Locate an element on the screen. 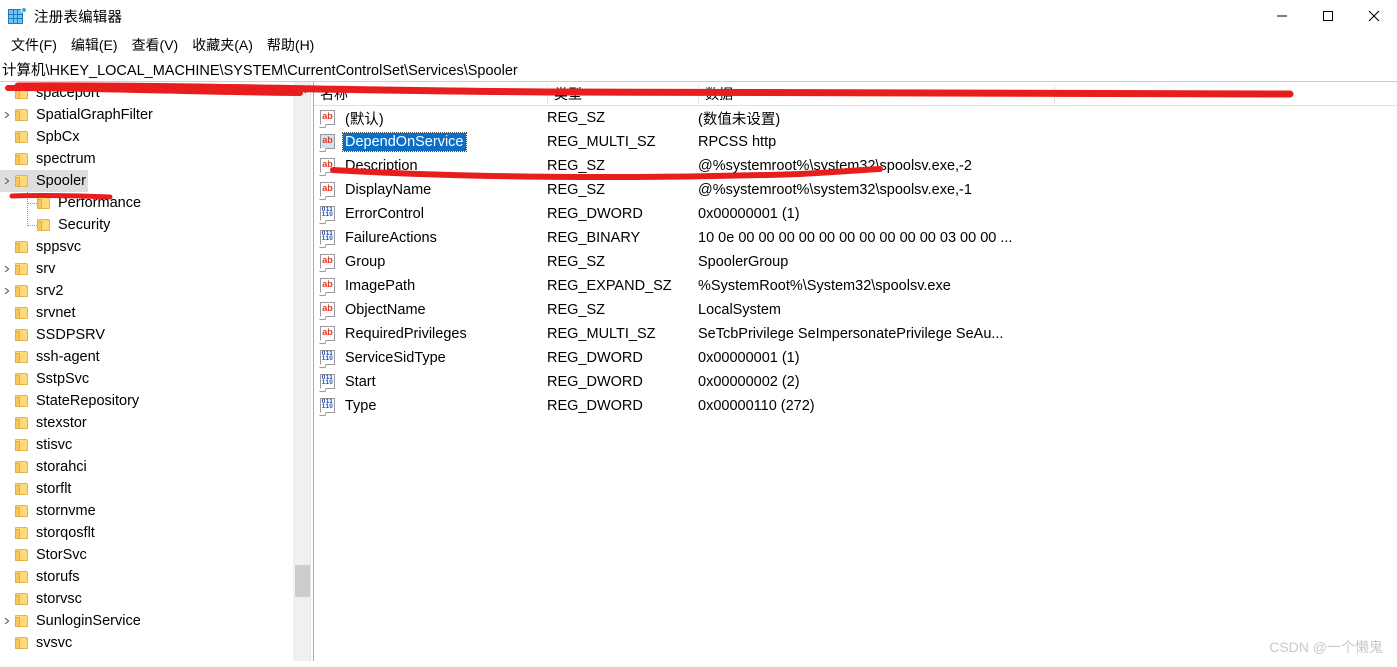 The width and height of the screenshot is (1397, 667). tree-node-label: srv is located at coordinates (46, 269).